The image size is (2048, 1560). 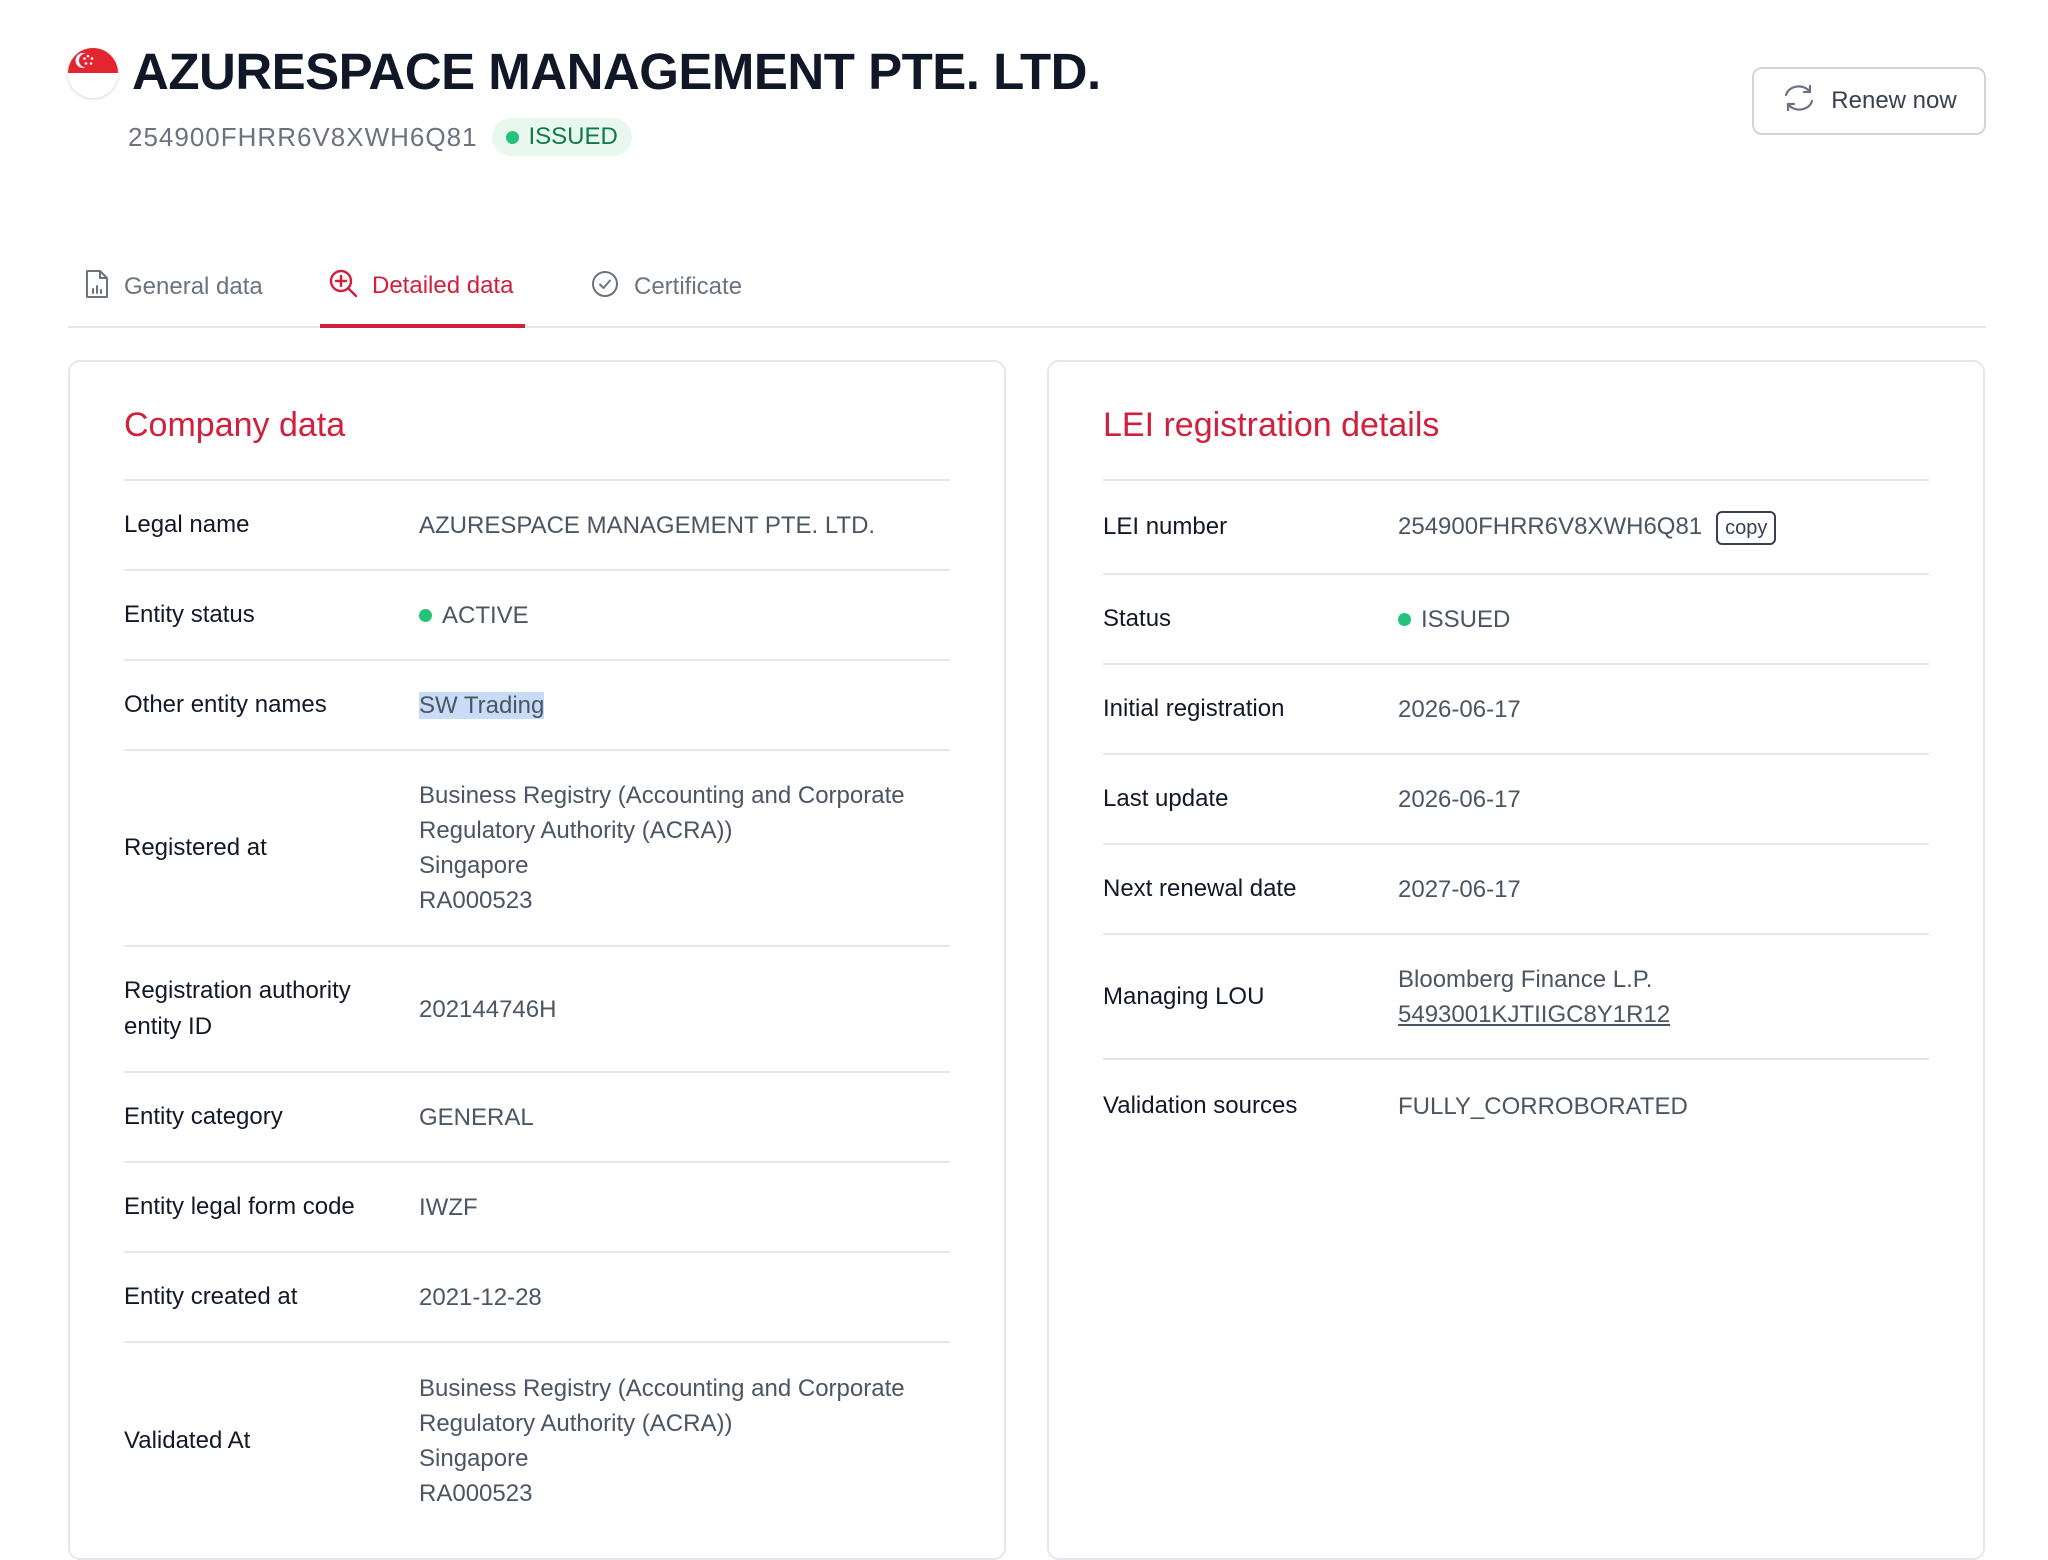 I want to click on company-data-title: Company data, so click(x=235, y=425).